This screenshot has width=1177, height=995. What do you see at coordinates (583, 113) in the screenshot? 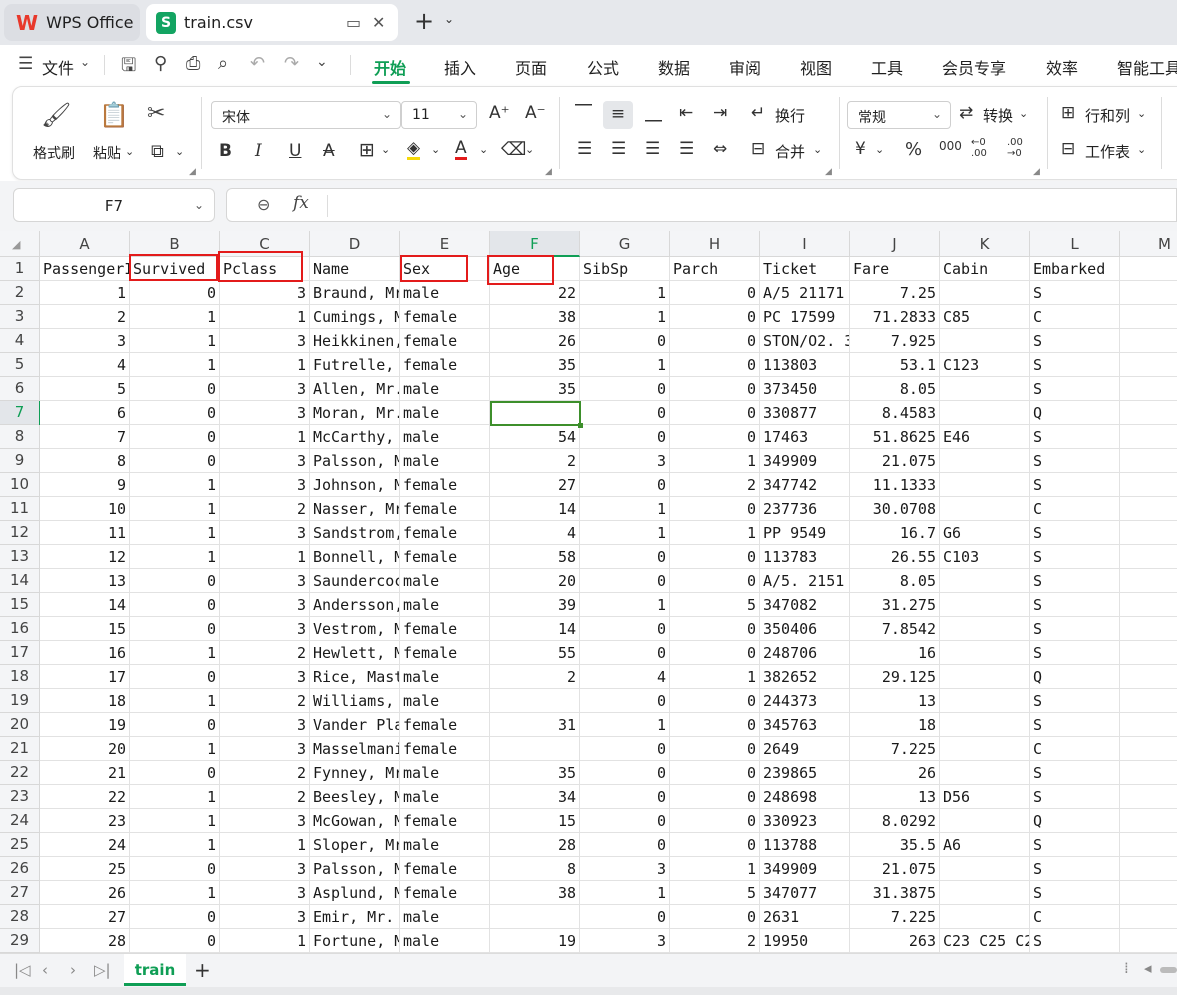
I see `align-top-icon: ⎺` at bounding box center [583, 113].